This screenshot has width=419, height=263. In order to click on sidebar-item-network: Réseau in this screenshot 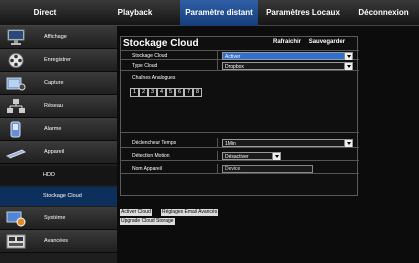, I will do `click(58, 106)`.